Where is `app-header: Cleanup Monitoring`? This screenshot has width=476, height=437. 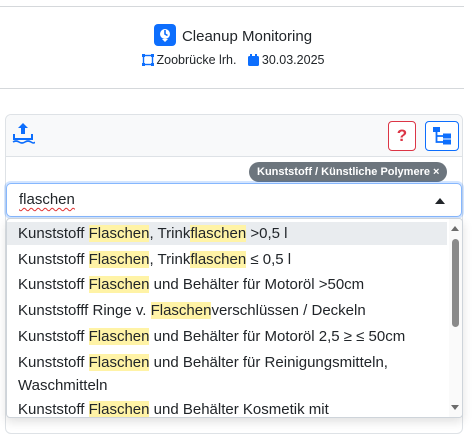 app-header: Cleanup Monitoring is located at coordinates (233, 35).